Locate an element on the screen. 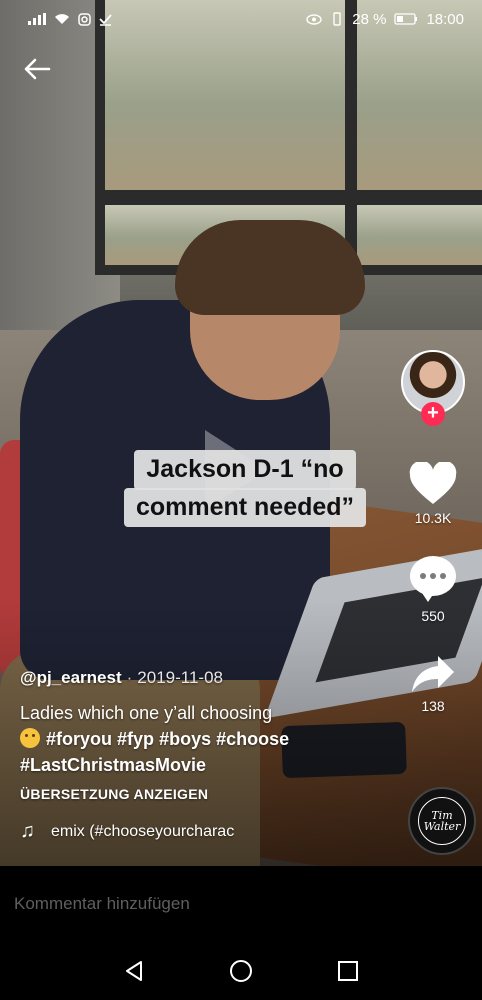  music-title: emix (#chooseyourcharac is located at coordinates (142, 832).